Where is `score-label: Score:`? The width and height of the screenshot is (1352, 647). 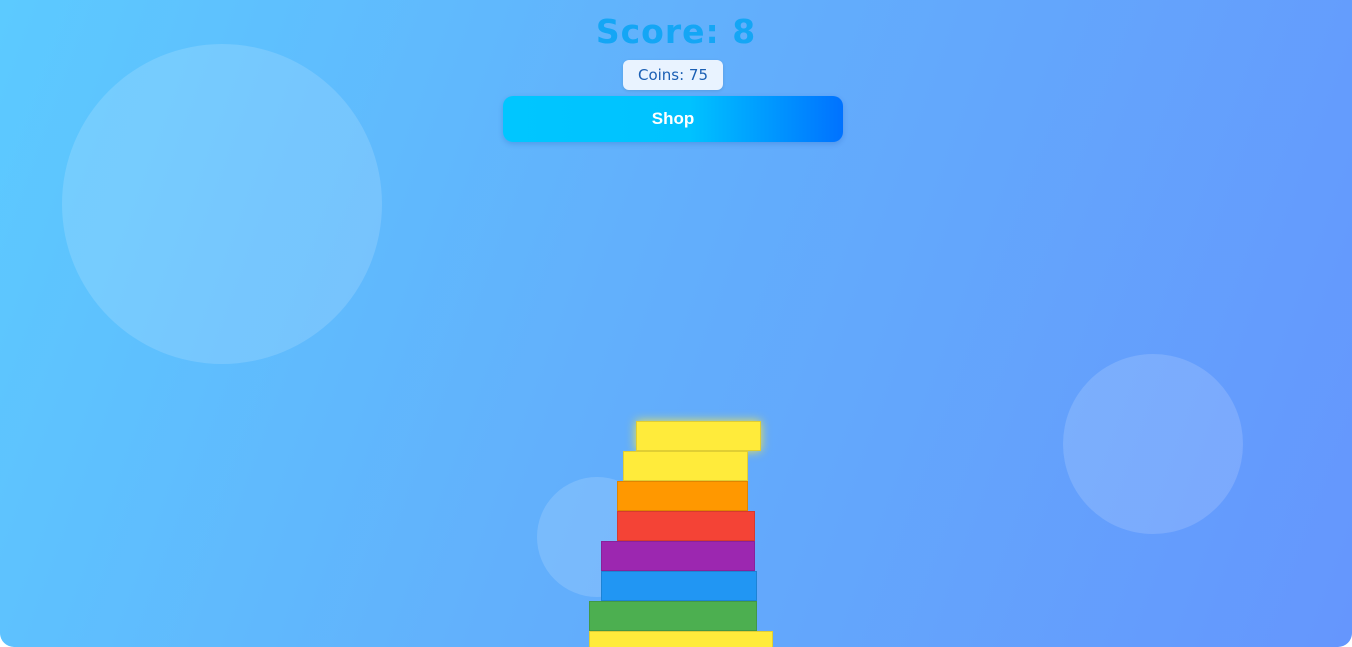 score-label: Score: is located at coordinates (657, 31).